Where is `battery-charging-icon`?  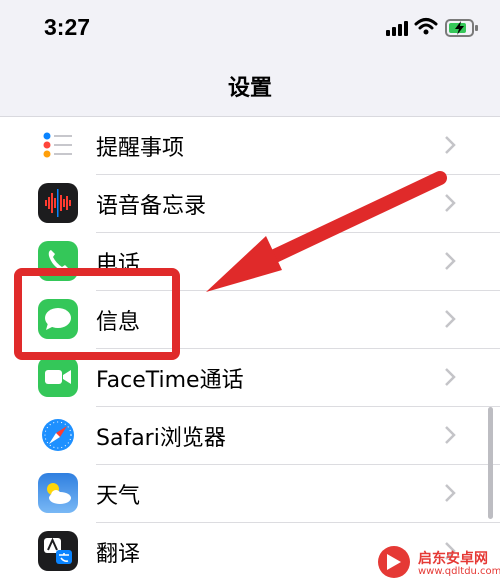 battery-charging-icon is located at coordinates (461, 28).